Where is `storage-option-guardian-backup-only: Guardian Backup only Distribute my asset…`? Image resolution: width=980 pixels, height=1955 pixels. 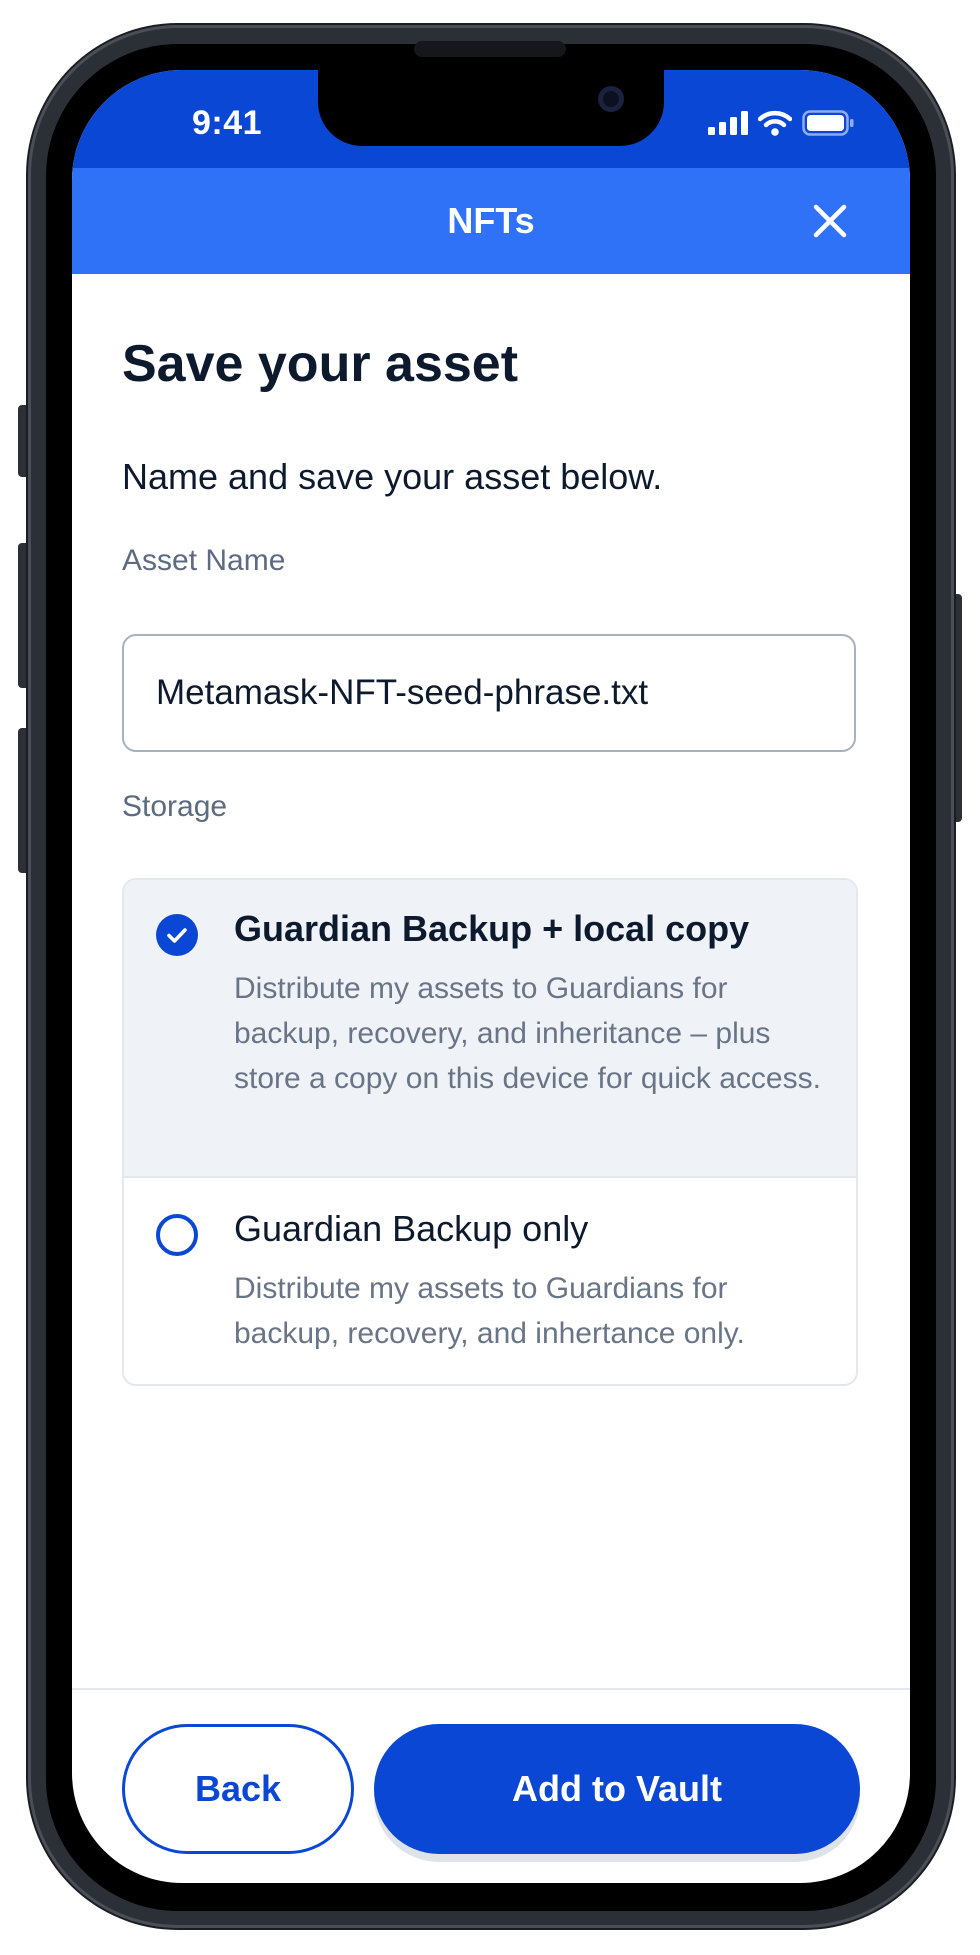 storage-option-guardian-backup-only: Guardian Backup only Distribute my asset… is located at coordinates (490, 1281).